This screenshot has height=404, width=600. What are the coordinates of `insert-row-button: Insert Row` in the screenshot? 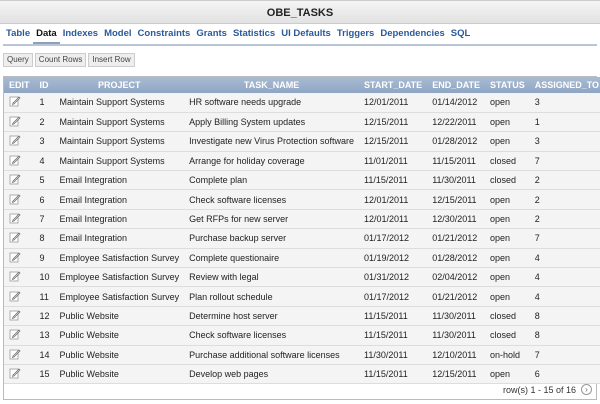 It's located at (111, 60).